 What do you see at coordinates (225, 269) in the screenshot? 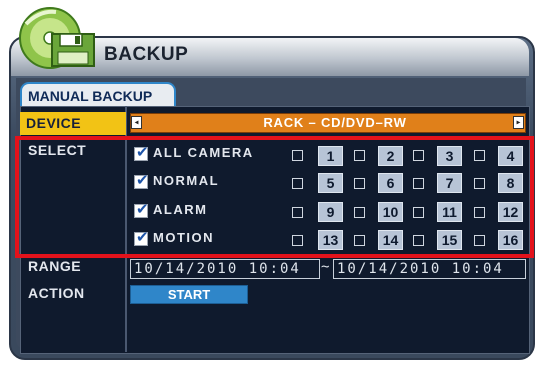
I see `range-start-field: 10/14/2010 10:04` at bounding box center [225, 269].